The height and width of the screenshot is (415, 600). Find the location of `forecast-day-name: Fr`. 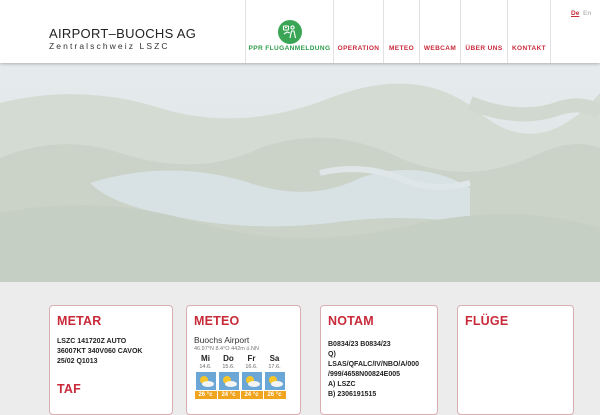

forecast-day-name: Fr is located at coordinates (251, 358).